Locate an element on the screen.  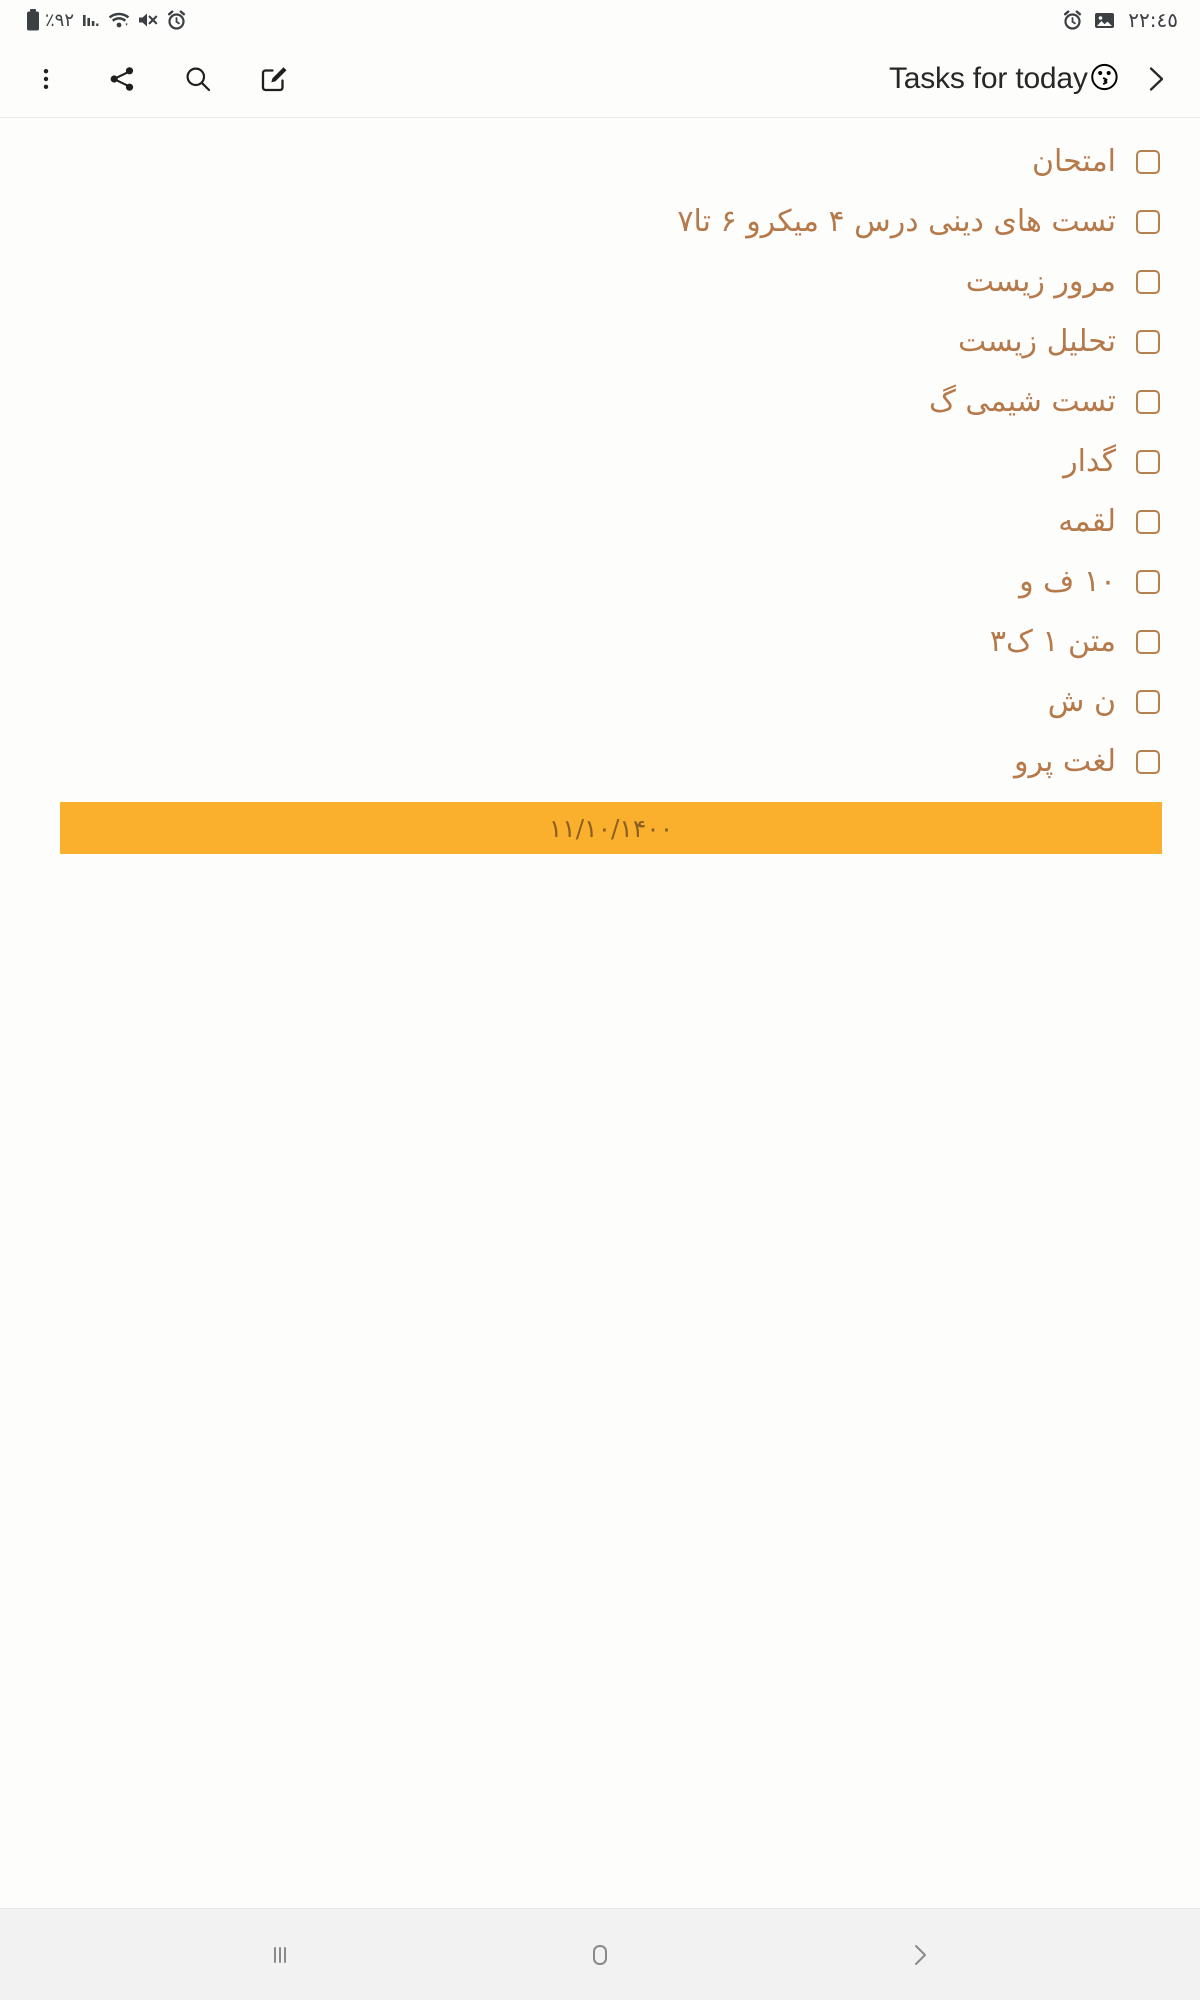
overflow-menu-icon is located at coordinates (46, 78).